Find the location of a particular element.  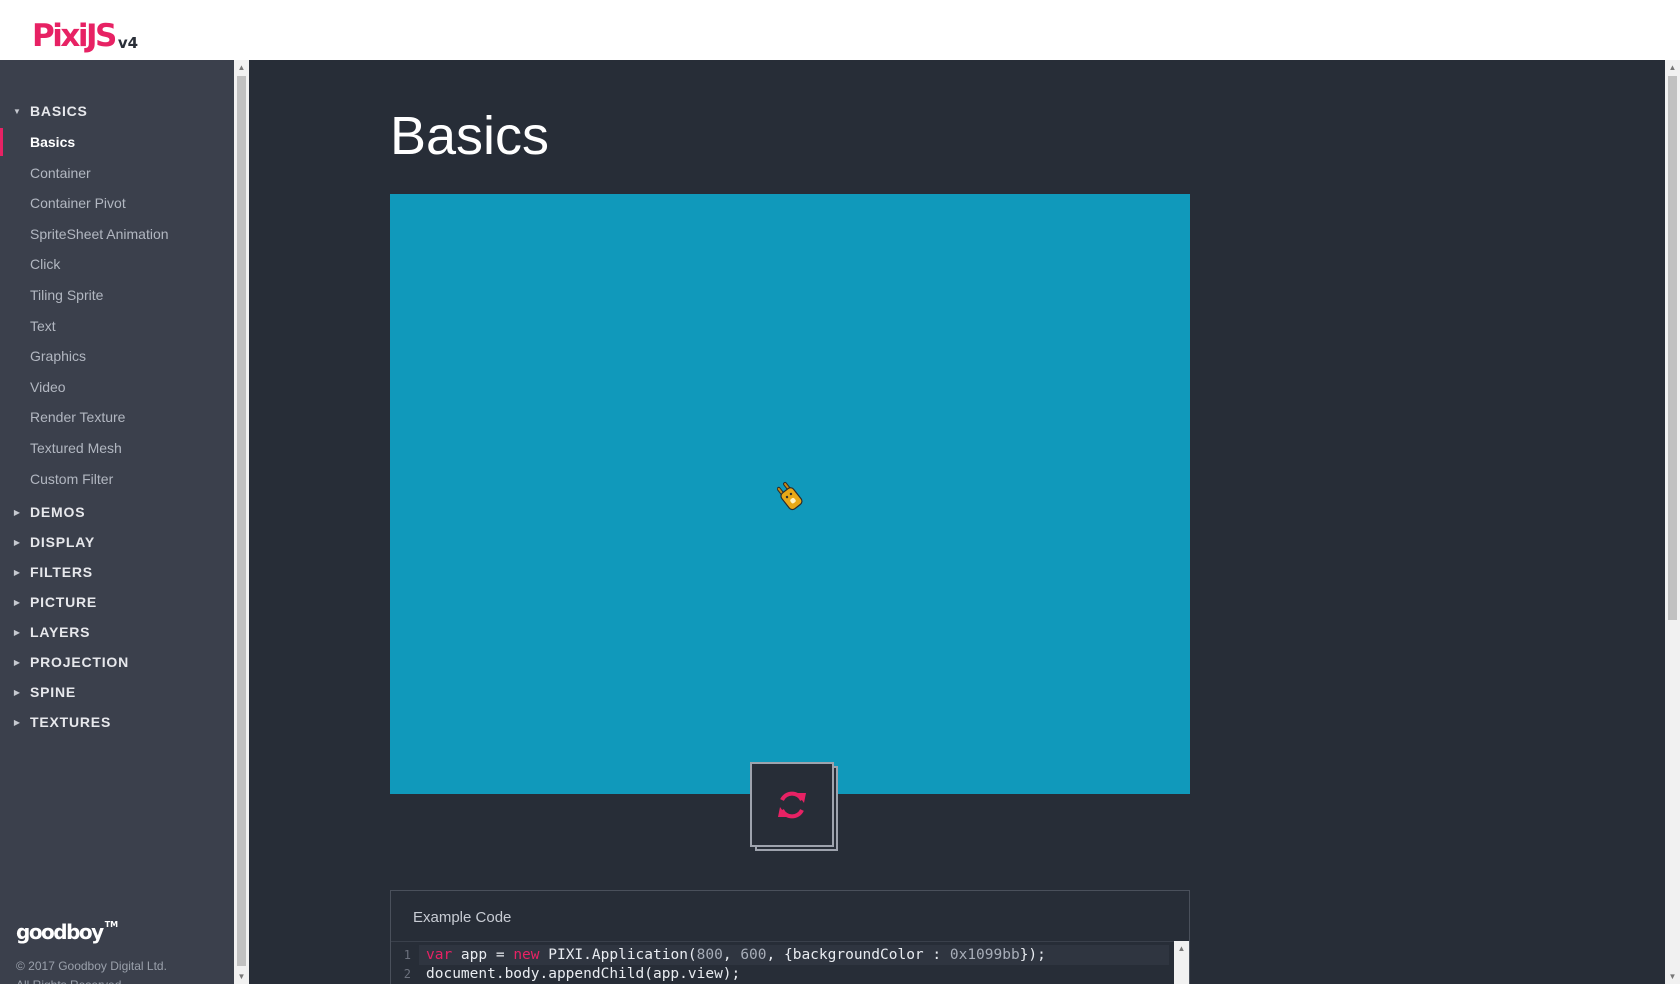

sidebar-section-textures: ▶ TEXTURES is located at coordinates (117, 722).